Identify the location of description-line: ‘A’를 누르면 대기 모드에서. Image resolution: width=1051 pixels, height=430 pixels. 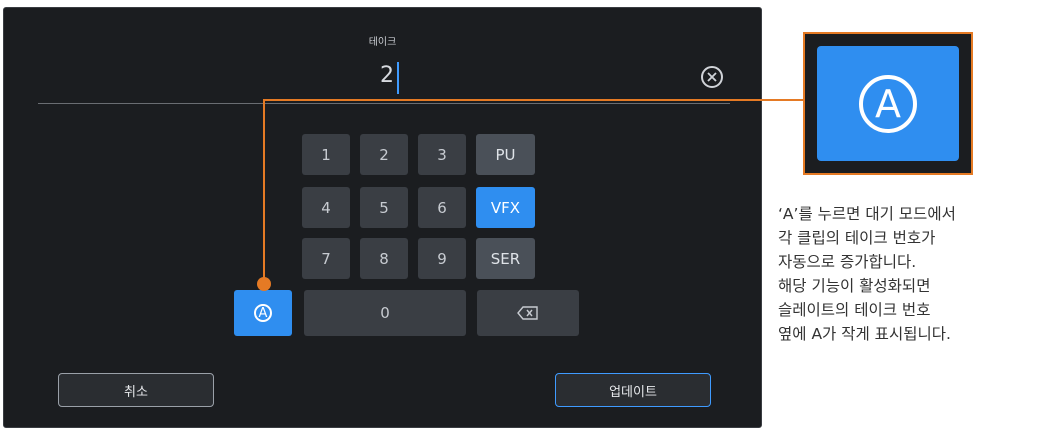
(867, 214).